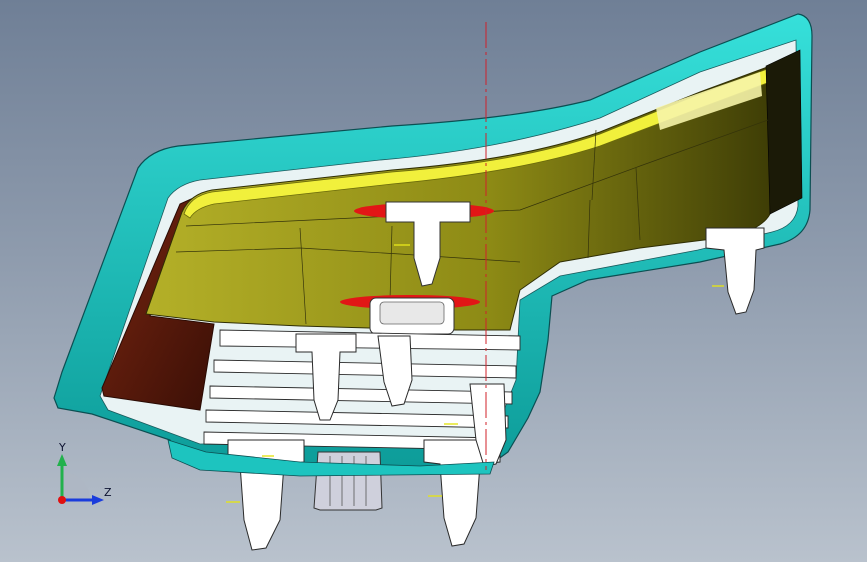 The width and height of the screenshot is (867, 562). I want to click on triad-arc, so click(76, 486).